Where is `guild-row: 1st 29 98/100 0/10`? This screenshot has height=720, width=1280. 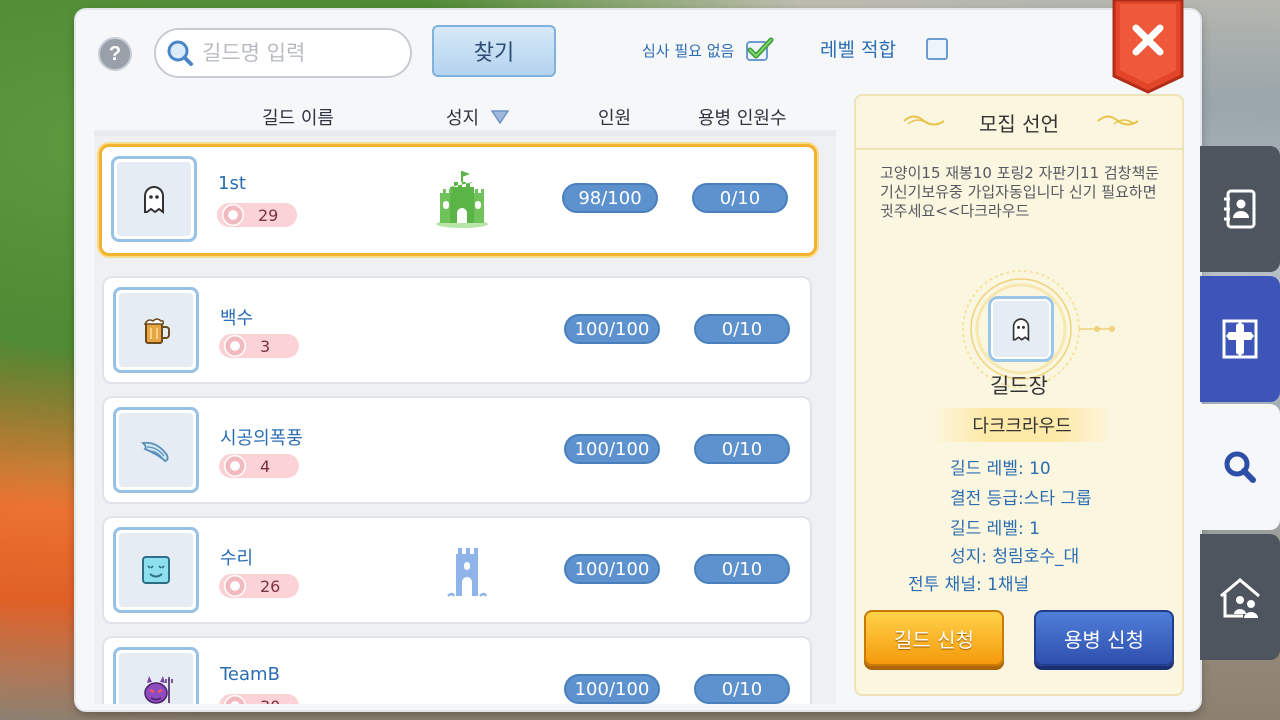
guild-row: 1st 29 98/100 0/10 is located at coordinates (458, 200).